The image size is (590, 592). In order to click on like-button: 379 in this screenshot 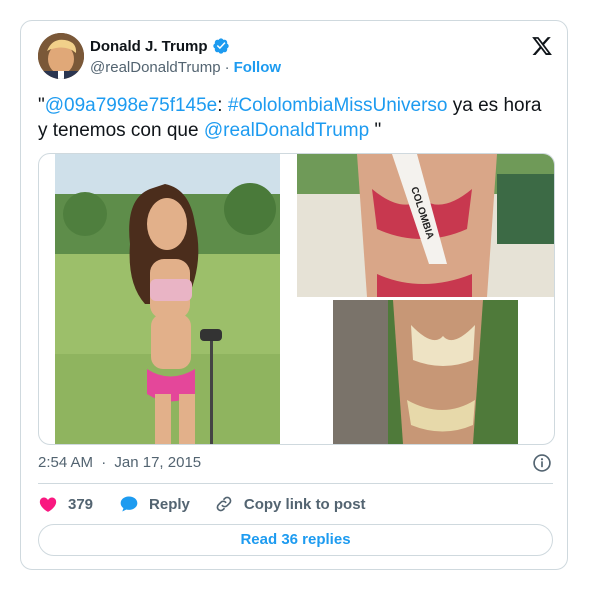, I will do `click(65, 504)`.